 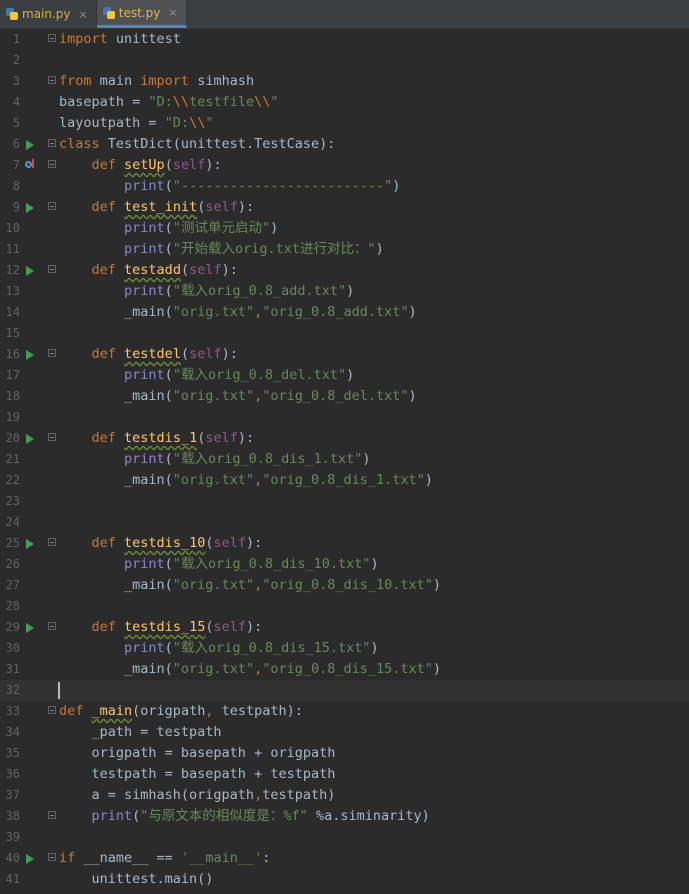 What do you see at coordinates (344, 816) in the screenshot?
I see `code-line: 38 print("与原文本的相似度是：%f" %a.siminarity)` at bounding box center [344, 816].